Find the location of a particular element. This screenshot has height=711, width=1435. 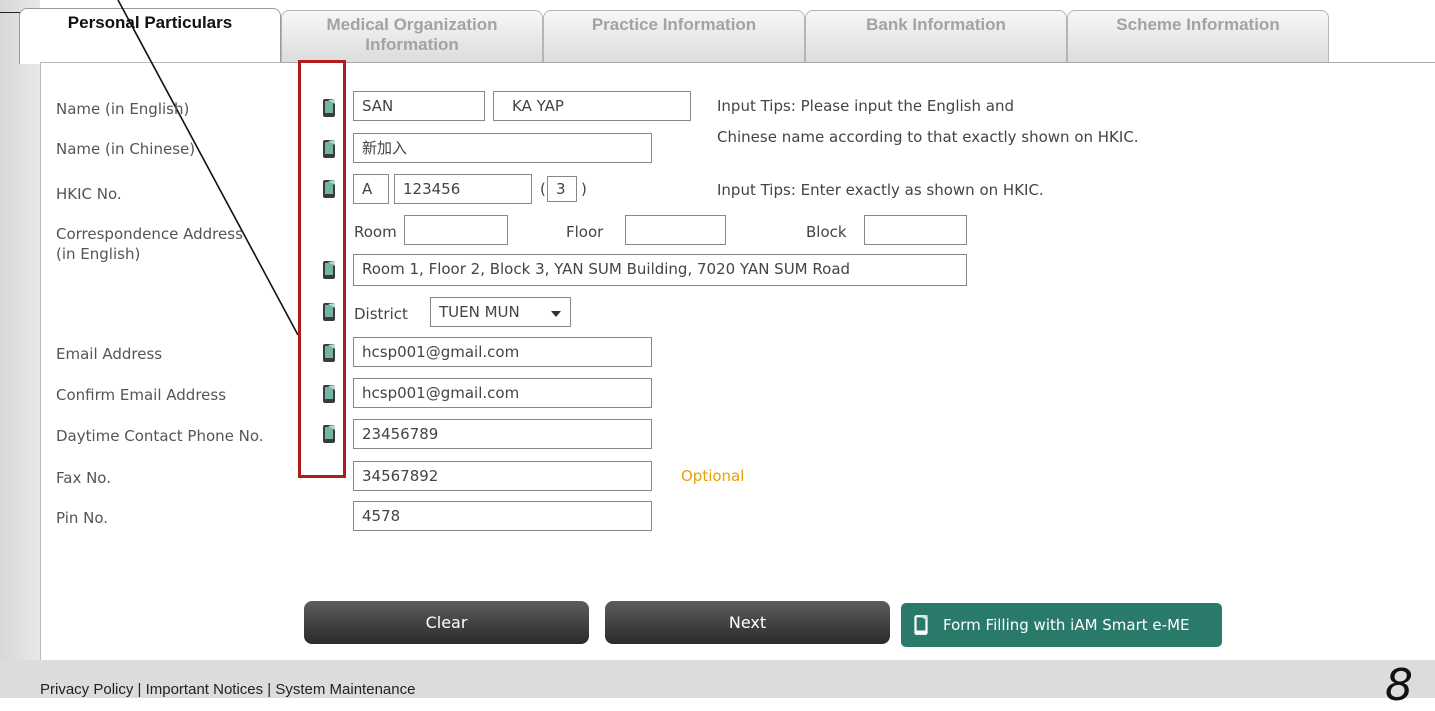

label-address: Correspondence Address is located at coordinates (149, 234).